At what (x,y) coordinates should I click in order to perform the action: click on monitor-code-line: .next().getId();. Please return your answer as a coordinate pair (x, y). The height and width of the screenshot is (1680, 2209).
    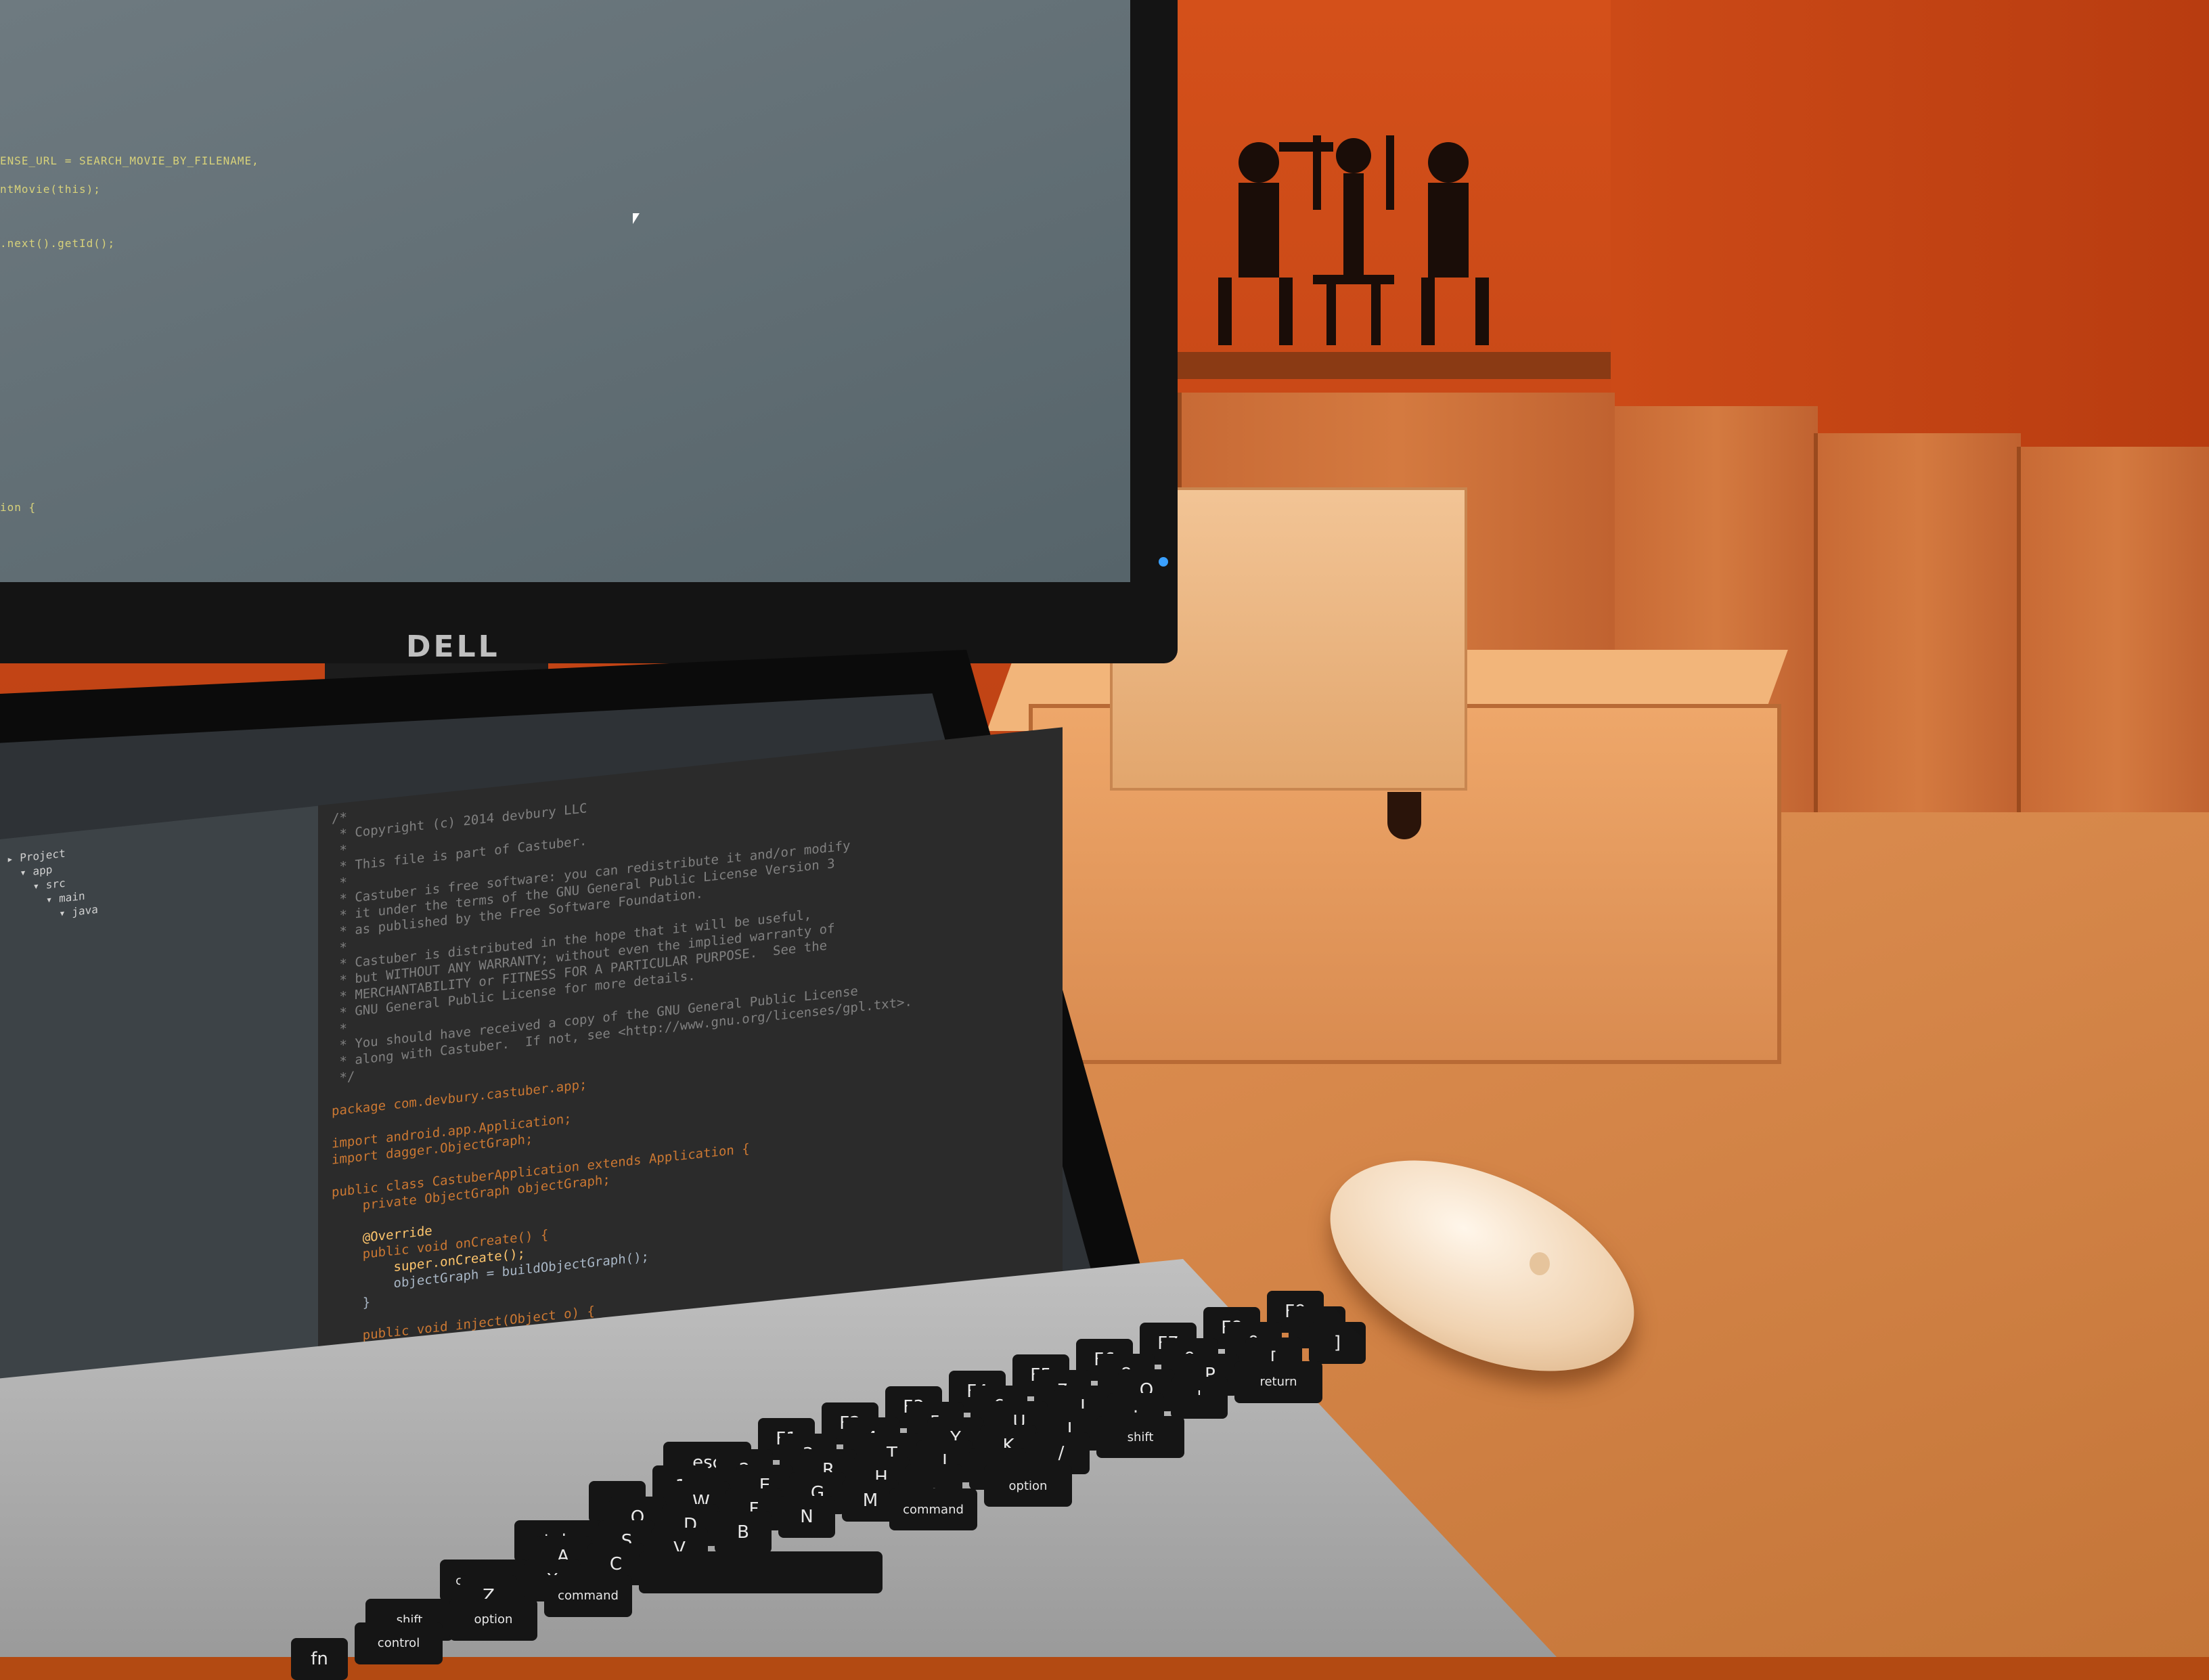
    Looking at the image, I should click on (58, 243).